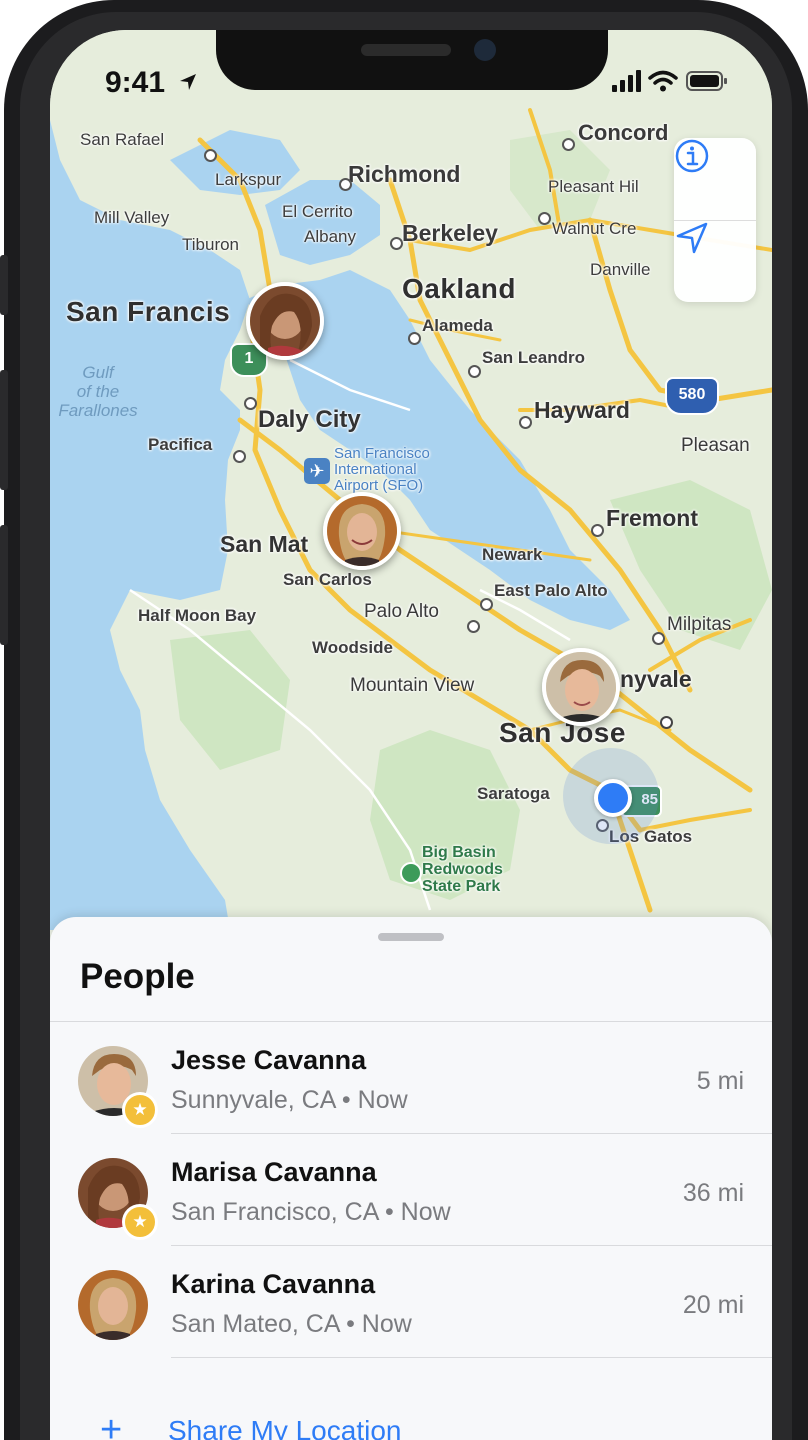 The height and width of the screenshot is (1440, 808). I want to click on map-label-palo-alto: Palo Alto, so click(401, 611).